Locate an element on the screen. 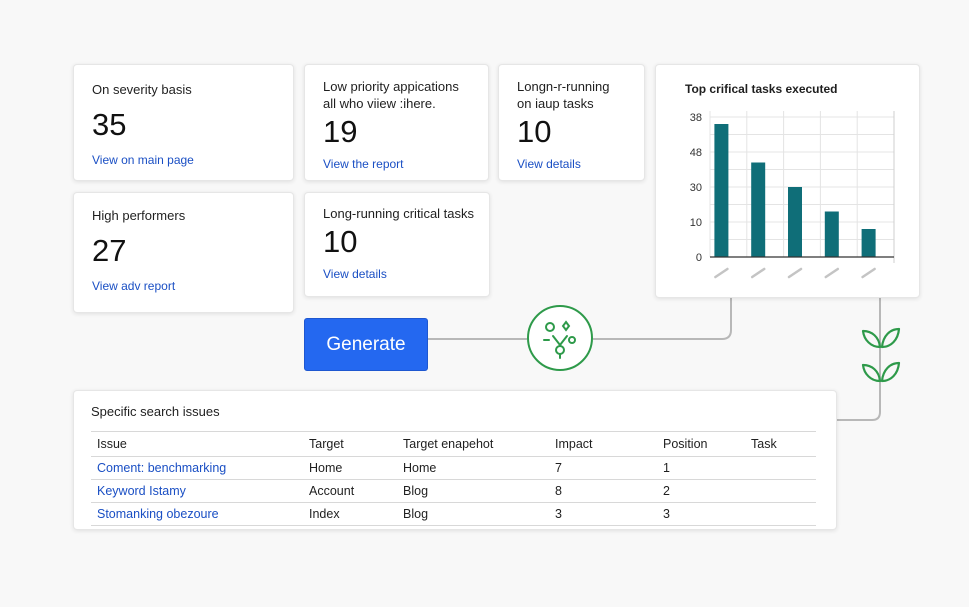  stat-card-high-performers: High performers 27 View adv report is located at coordinates (183, 252).